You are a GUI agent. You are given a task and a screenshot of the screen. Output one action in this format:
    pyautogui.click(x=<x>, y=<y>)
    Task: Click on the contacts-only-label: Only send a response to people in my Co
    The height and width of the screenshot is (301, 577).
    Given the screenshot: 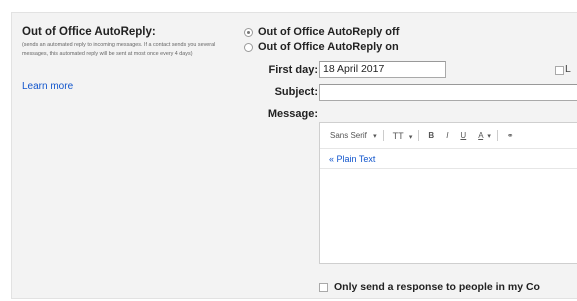 What is the action you would take?
    pyautogui.click(x=437, y=287)
    